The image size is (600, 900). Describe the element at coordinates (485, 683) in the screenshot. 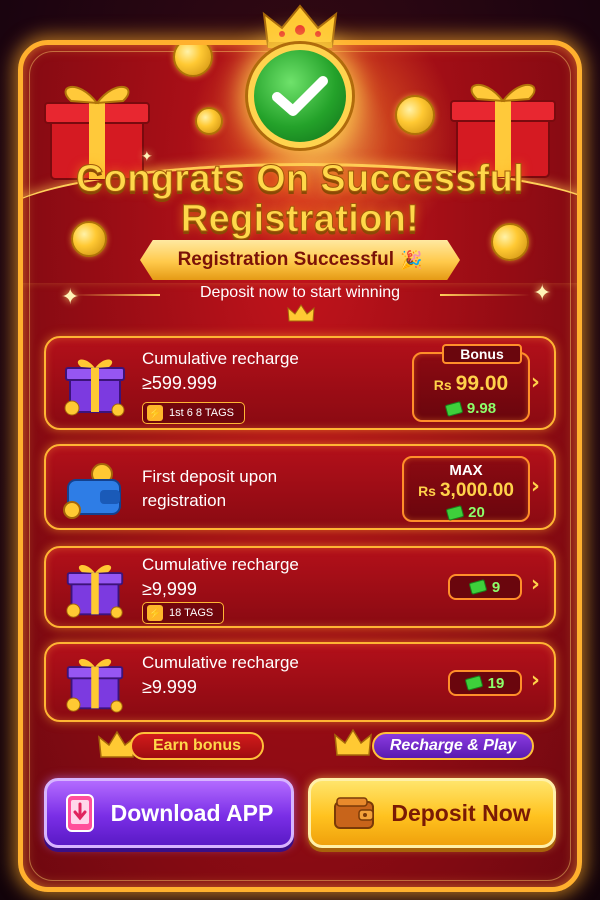

I see `cash-reward-pill: 19` at that location.